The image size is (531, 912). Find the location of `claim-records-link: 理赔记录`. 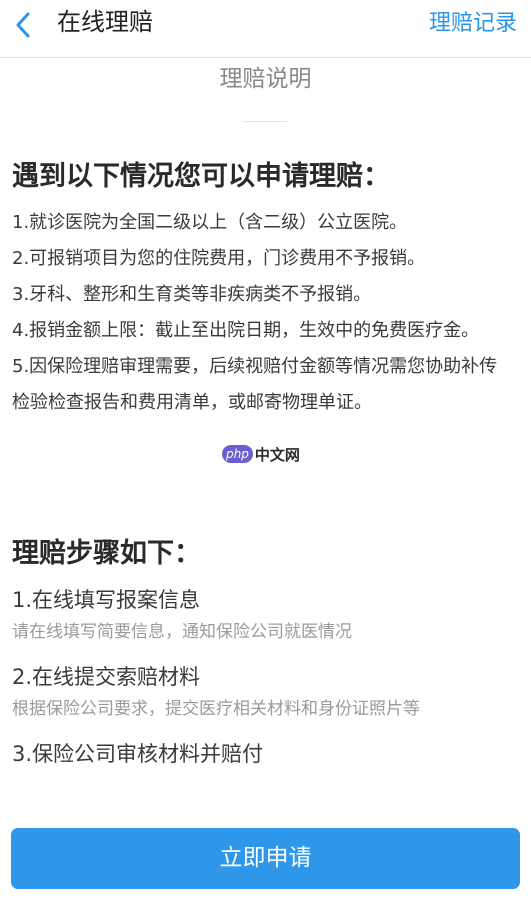

claim-records-link: 理赔记录 is located at coordinates (473, 24).